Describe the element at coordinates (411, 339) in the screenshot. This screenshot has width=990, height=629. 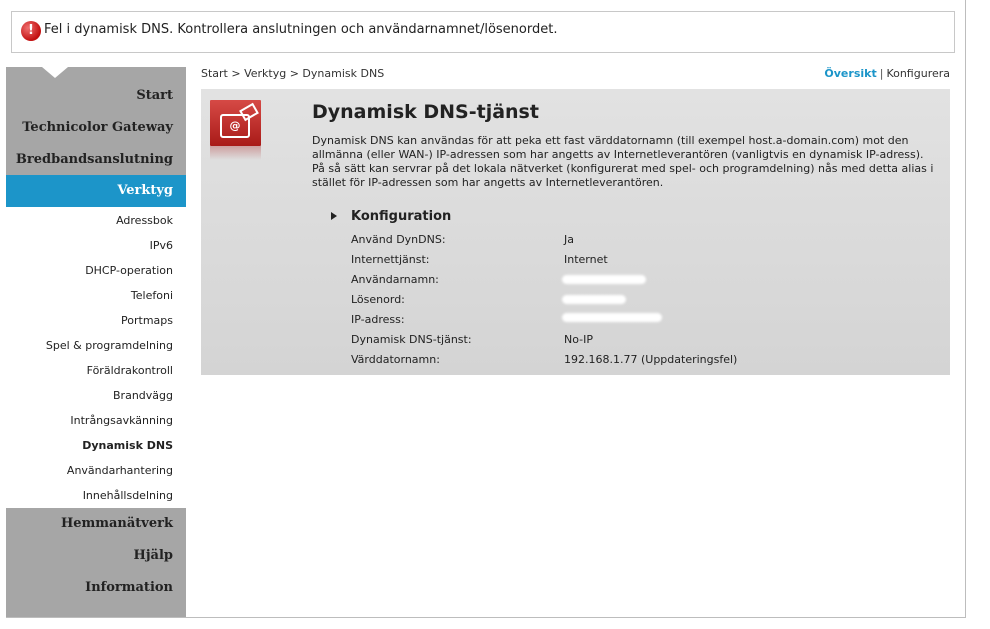
I see `config-label-dns-service: Dynamisk DNS-tjänst:` at that location.